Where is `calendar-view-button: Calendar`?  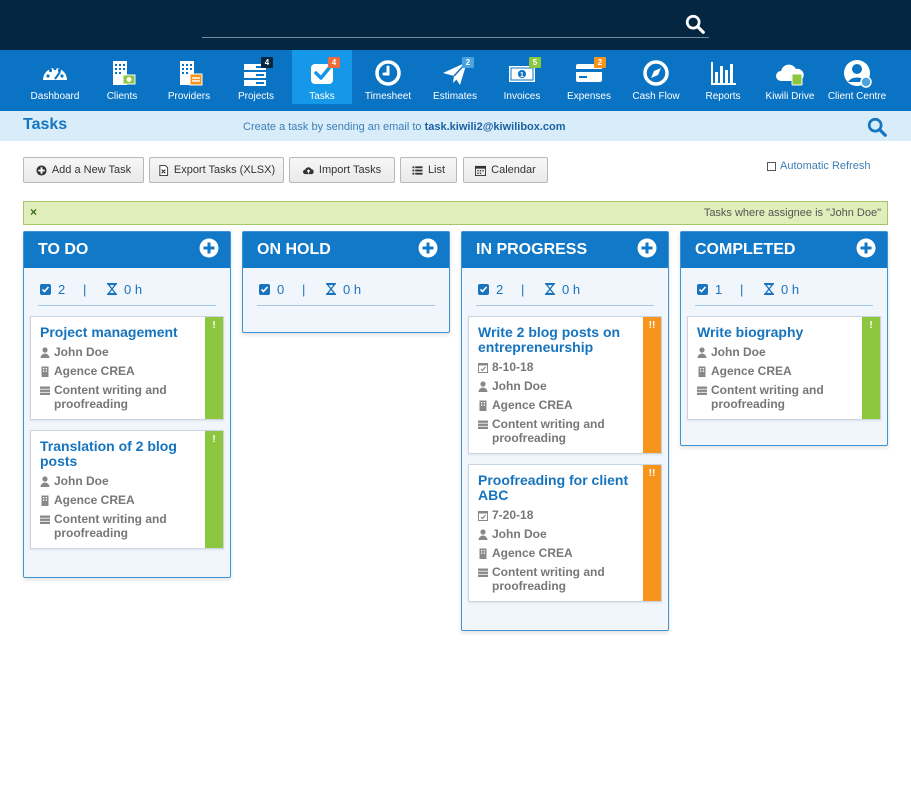 calendar-view-button: Calendar is located at coordinates (505, 170).